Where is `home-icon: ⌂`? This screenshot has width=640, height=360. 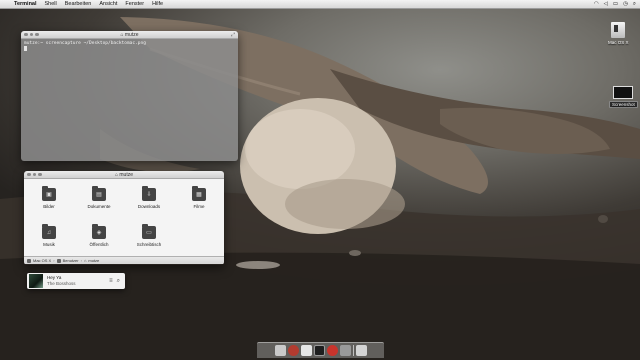
home-icon: ⌂ is located at coordinates (85, 260).